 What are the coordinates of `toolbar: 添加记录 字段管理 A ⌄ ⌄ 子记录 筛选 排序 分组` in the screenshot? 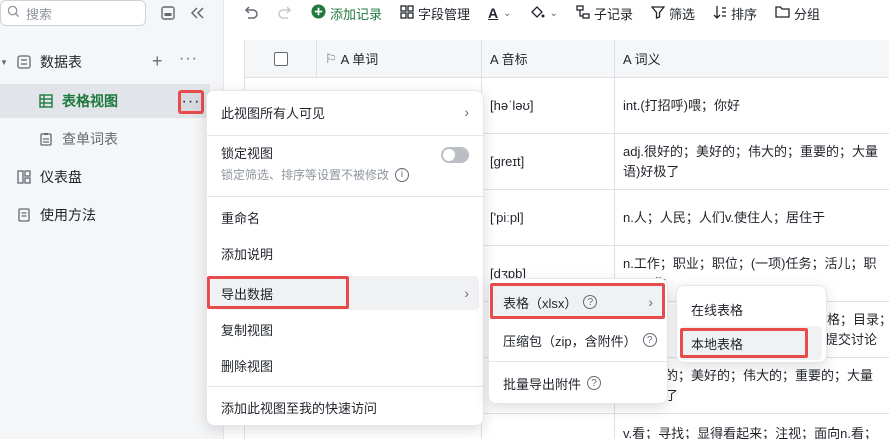 It's located at (557, 13).